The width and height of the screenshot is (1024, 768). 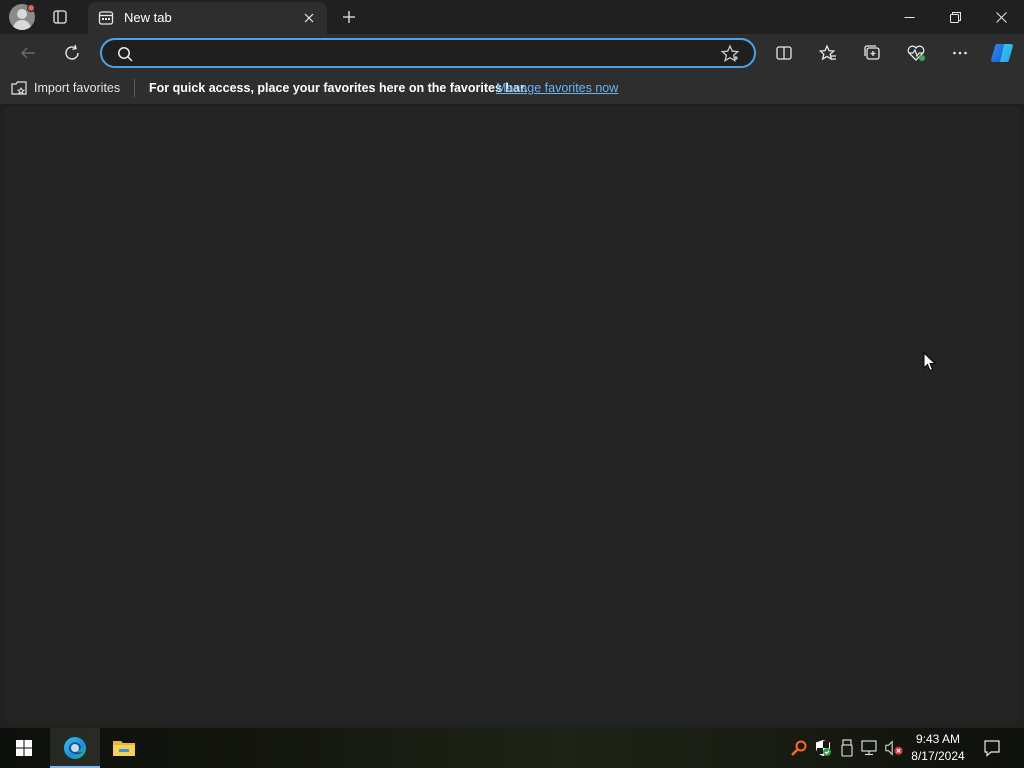 I want to click on minimize-button, so click(x=909, y=17).